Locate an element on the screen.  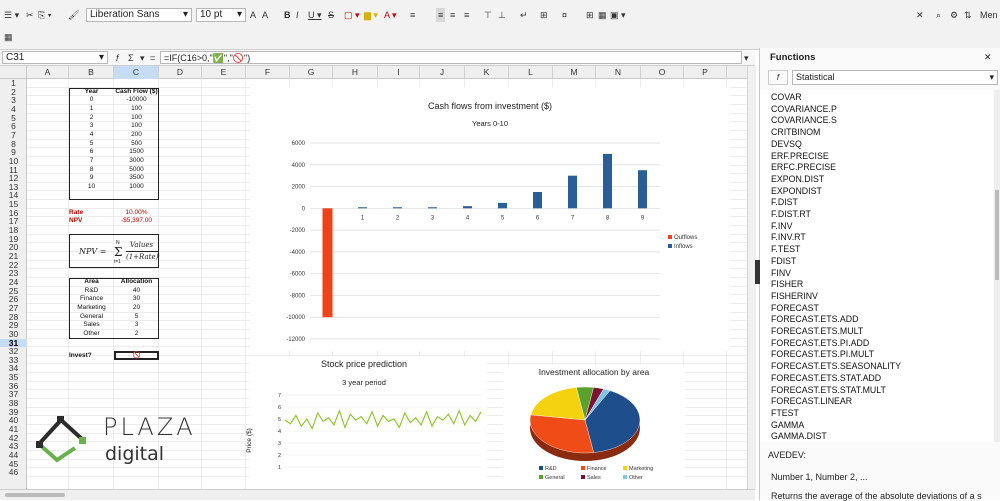
column-header-i: I is located at coordinates (399, 72).